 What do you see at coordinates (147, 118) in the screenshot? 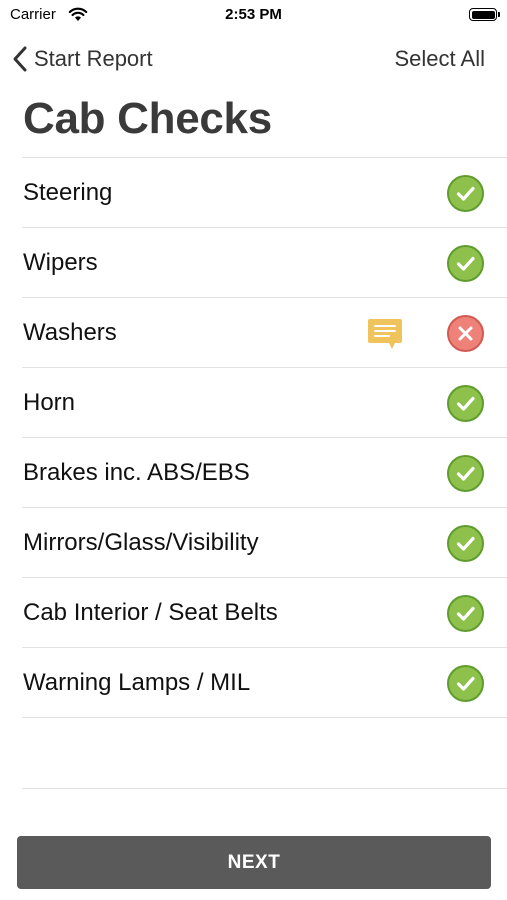
I see `page-title: Cab Checks` at bounding box center [147, 118].